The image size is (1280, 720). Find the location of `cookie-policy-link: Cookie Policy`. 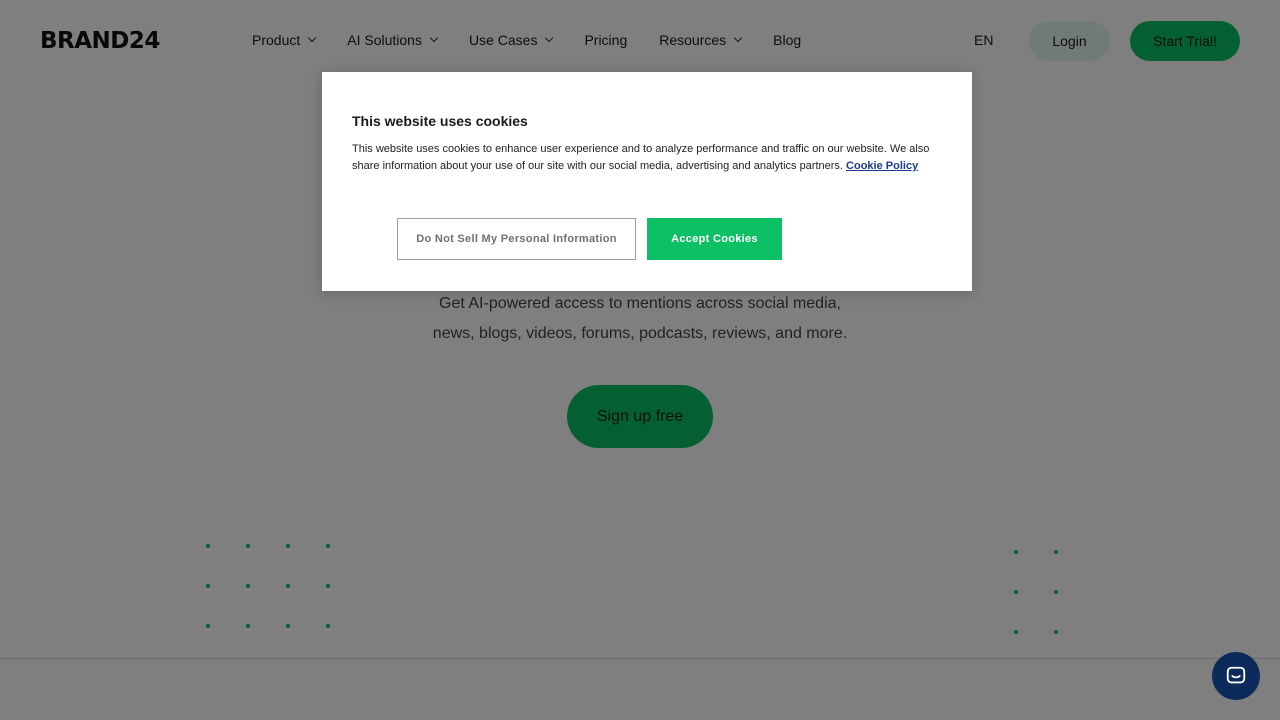

cookie-policy-link: Cookie Policy is located at coordinates (882, 166).